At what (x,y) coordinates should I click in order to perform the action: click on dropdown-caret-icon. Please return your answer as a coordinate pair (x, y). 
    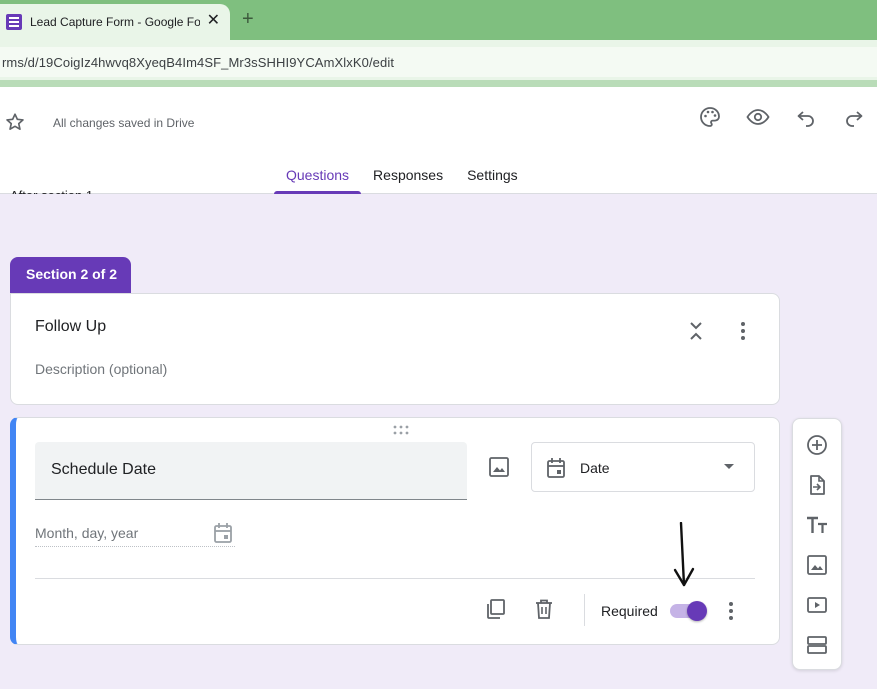
    Looking at the image, I should click on (729, 466).